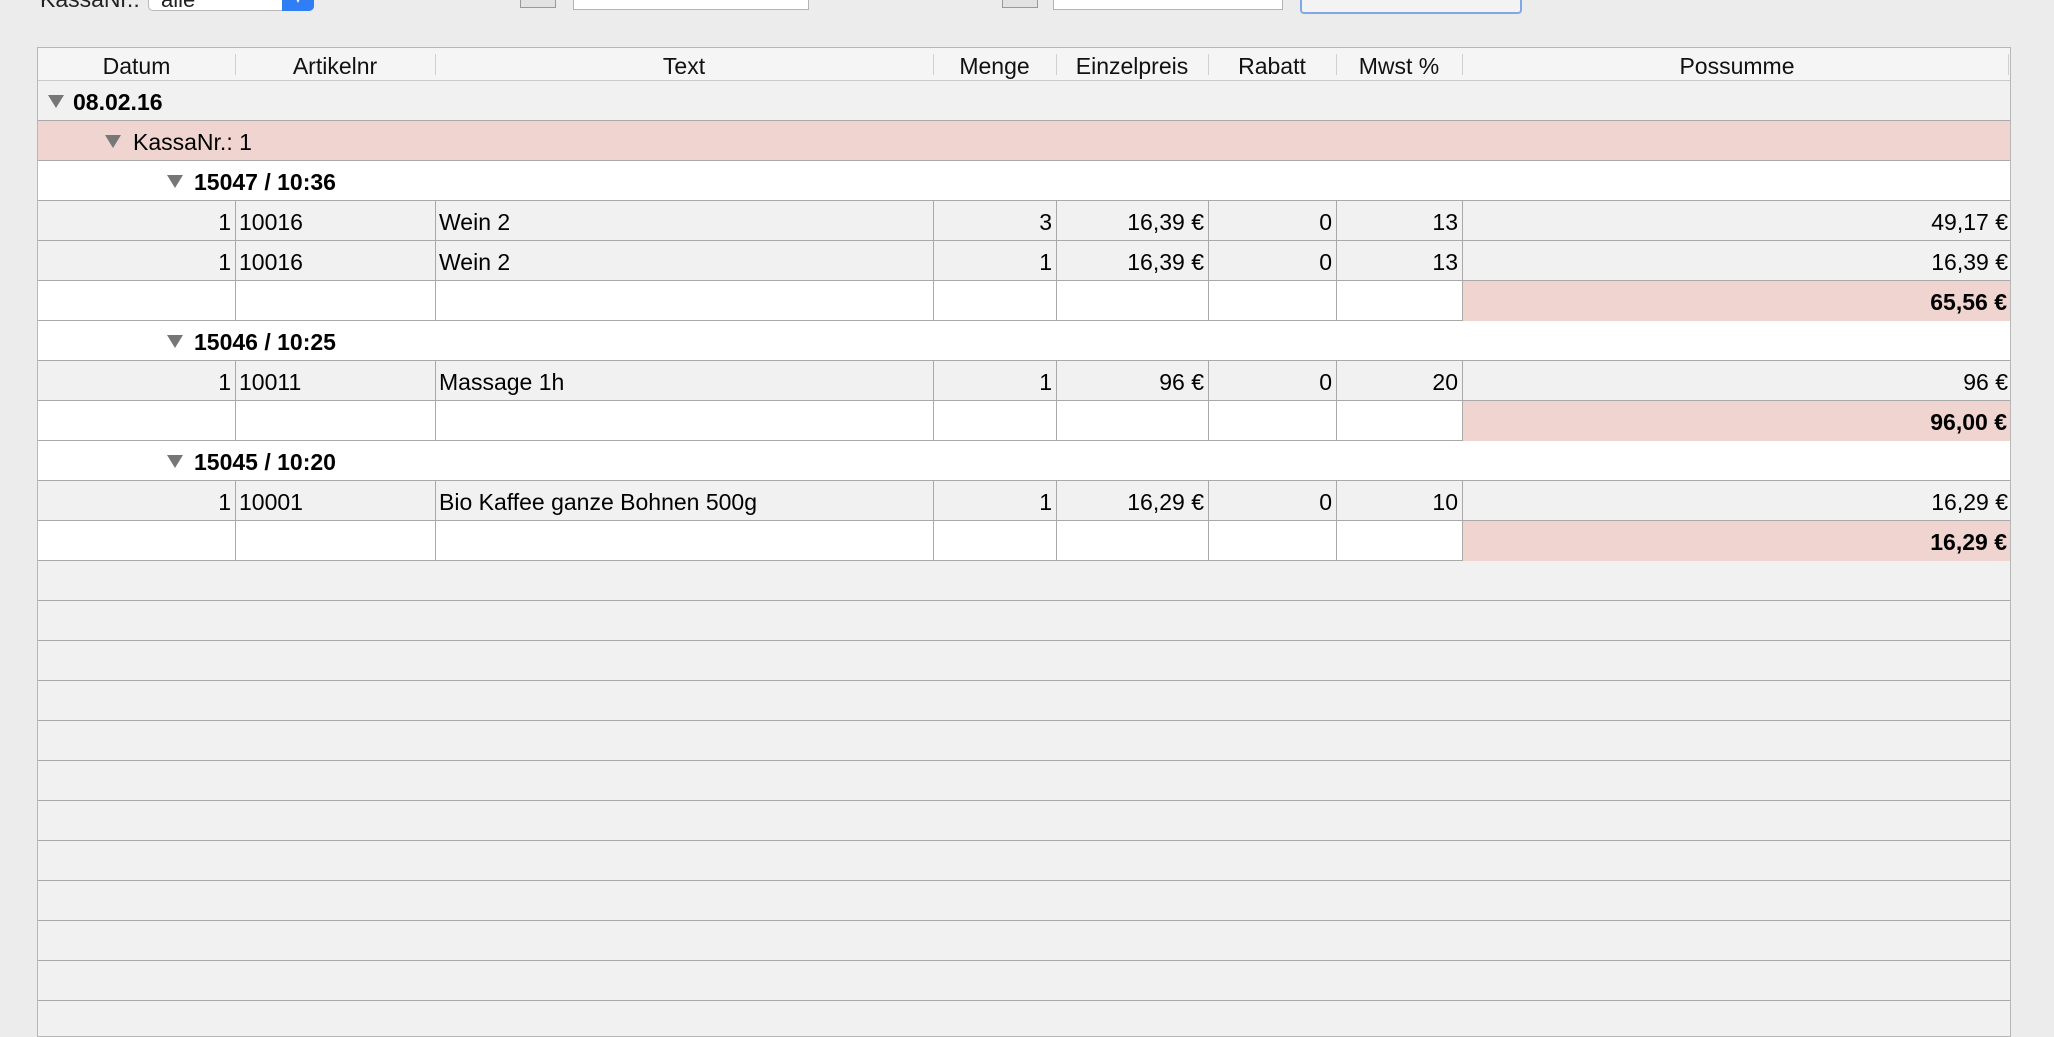 Image resolution: width=2054 pixels, height=1037 pixels. Describe the element at coordinates (265, 342) in the screenshot. I see `receipt-title: 15046 / 10:25` at that location.